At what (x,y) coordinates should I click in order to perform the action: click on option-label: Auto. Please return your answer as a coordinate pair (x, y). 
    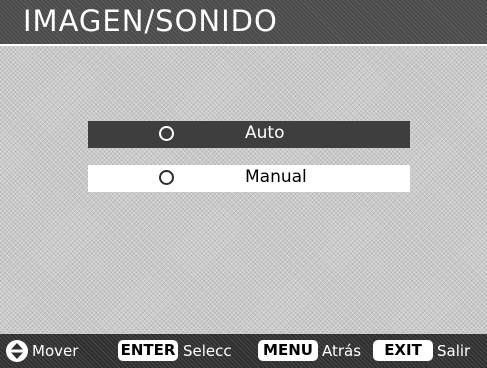
    Looking at the image, I should click on (265, 133).